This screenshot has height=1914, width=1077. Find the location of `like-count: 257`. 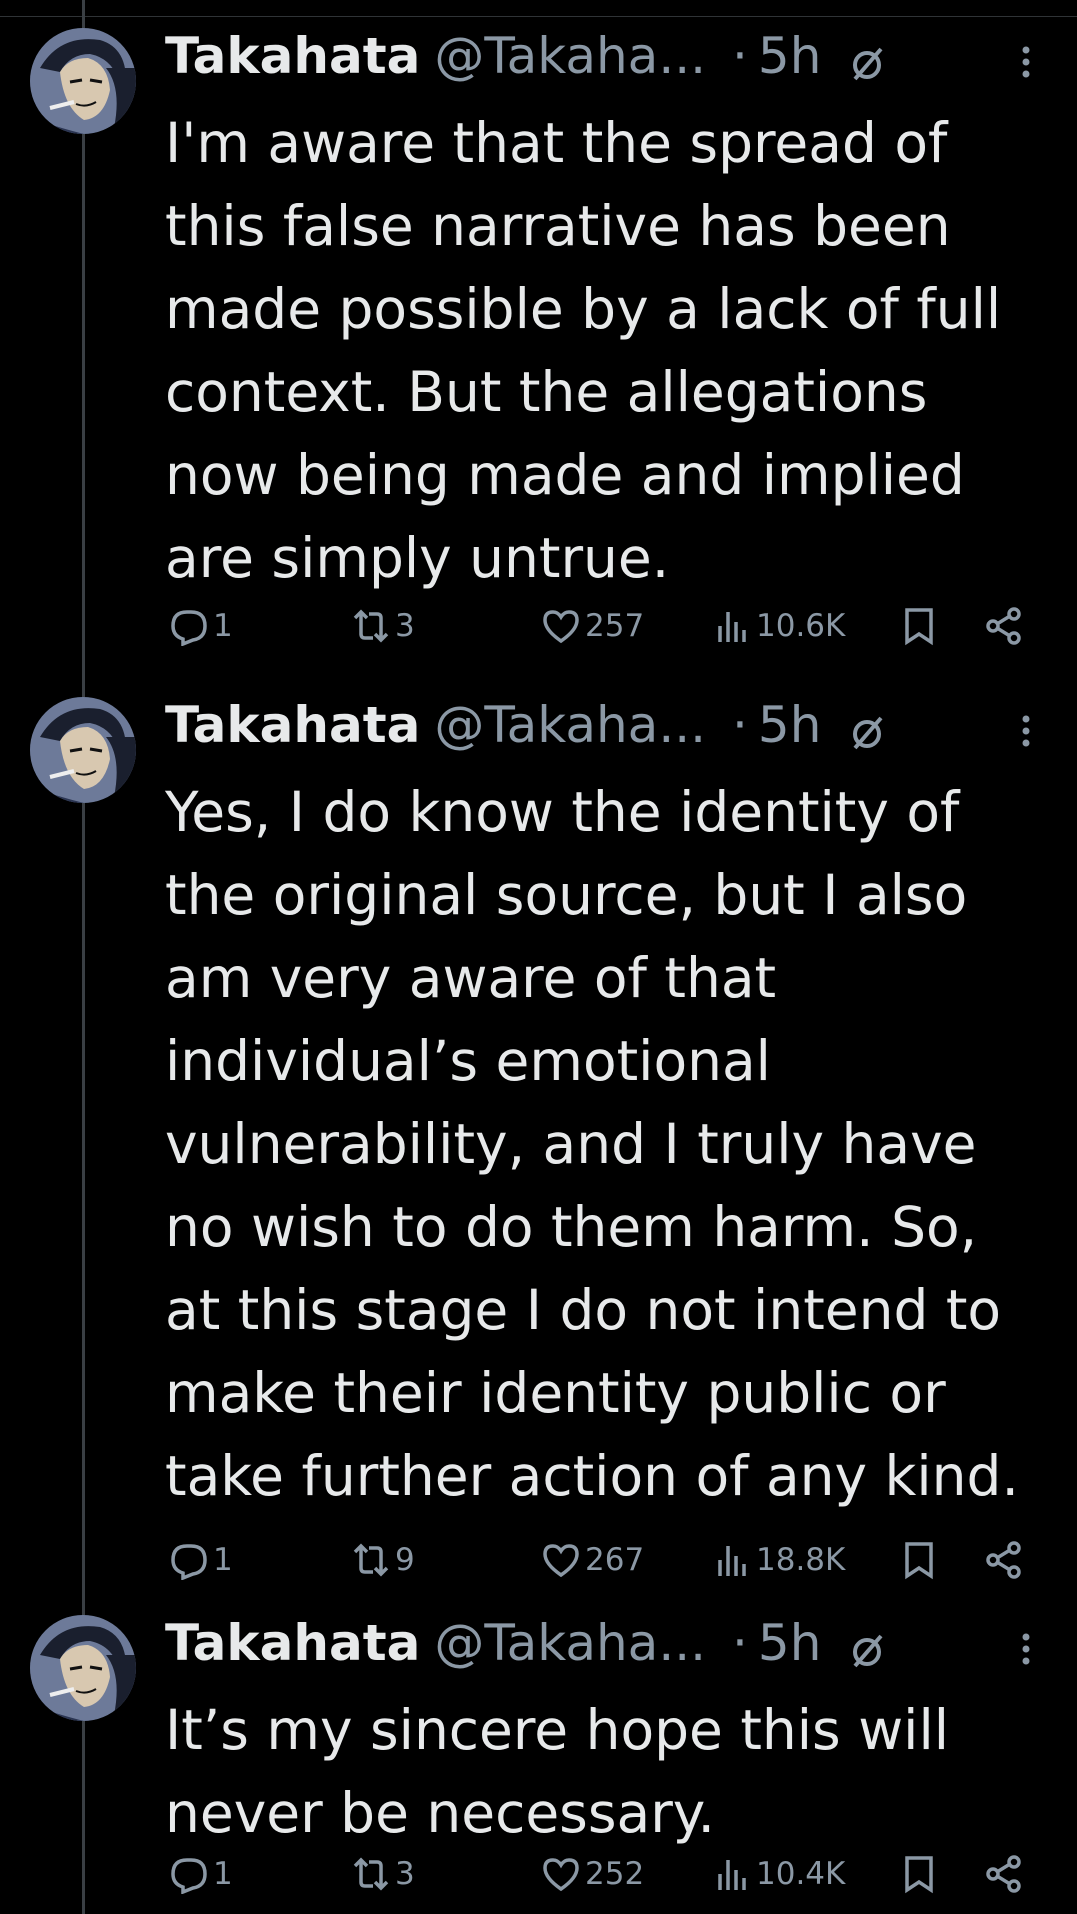

like-count: 257 is located at coordinates (615, 626).